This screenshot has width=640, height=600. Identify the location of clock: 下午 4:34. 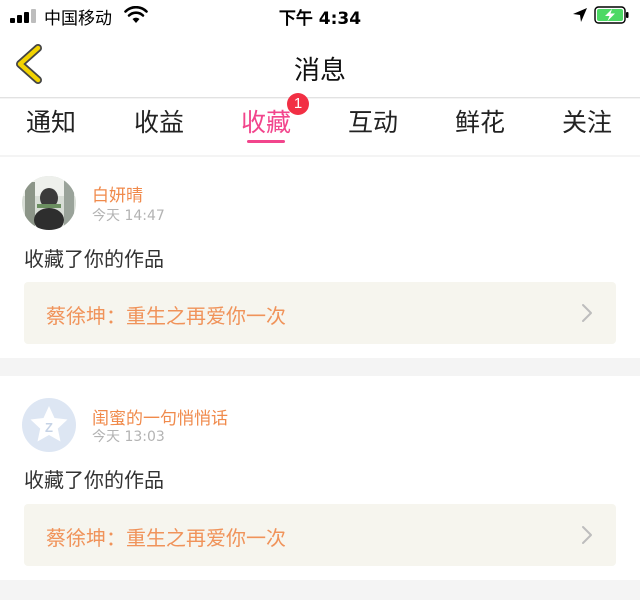
(320, 19).